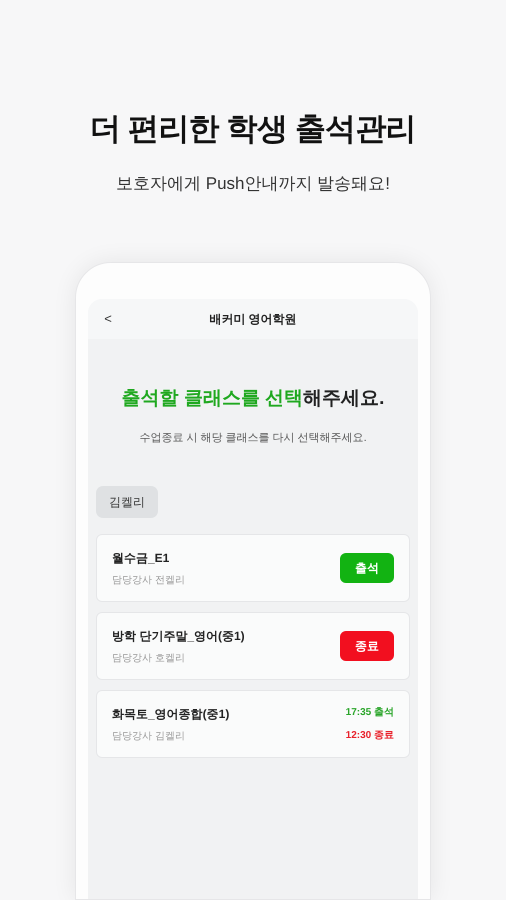 The width and height of the screenshot is (506, 900). What do you see at coordinates (171, 714) in the screenshot?
I see `class-name: 화목토_영어종합(중1)` at bounding box center [171, 714].